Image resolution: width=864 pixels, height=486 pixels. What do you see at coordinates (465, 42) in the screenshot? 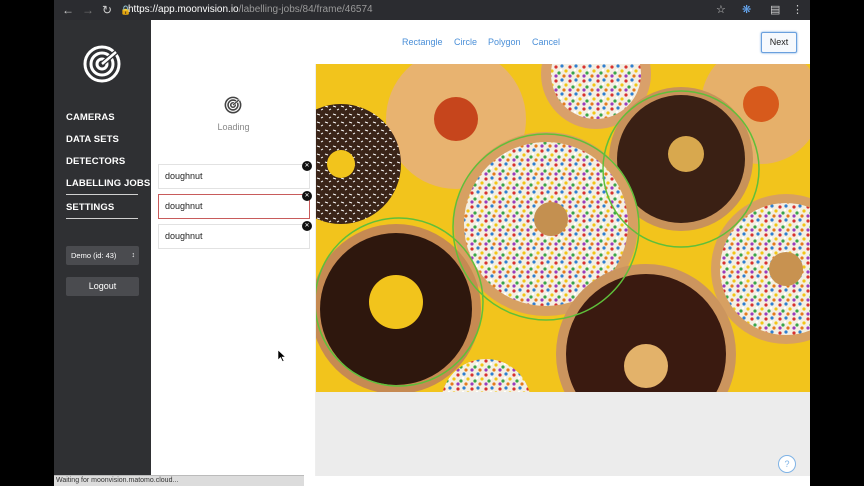
I see `circle-tool-button: Circle` at bounding box center [465, 42].